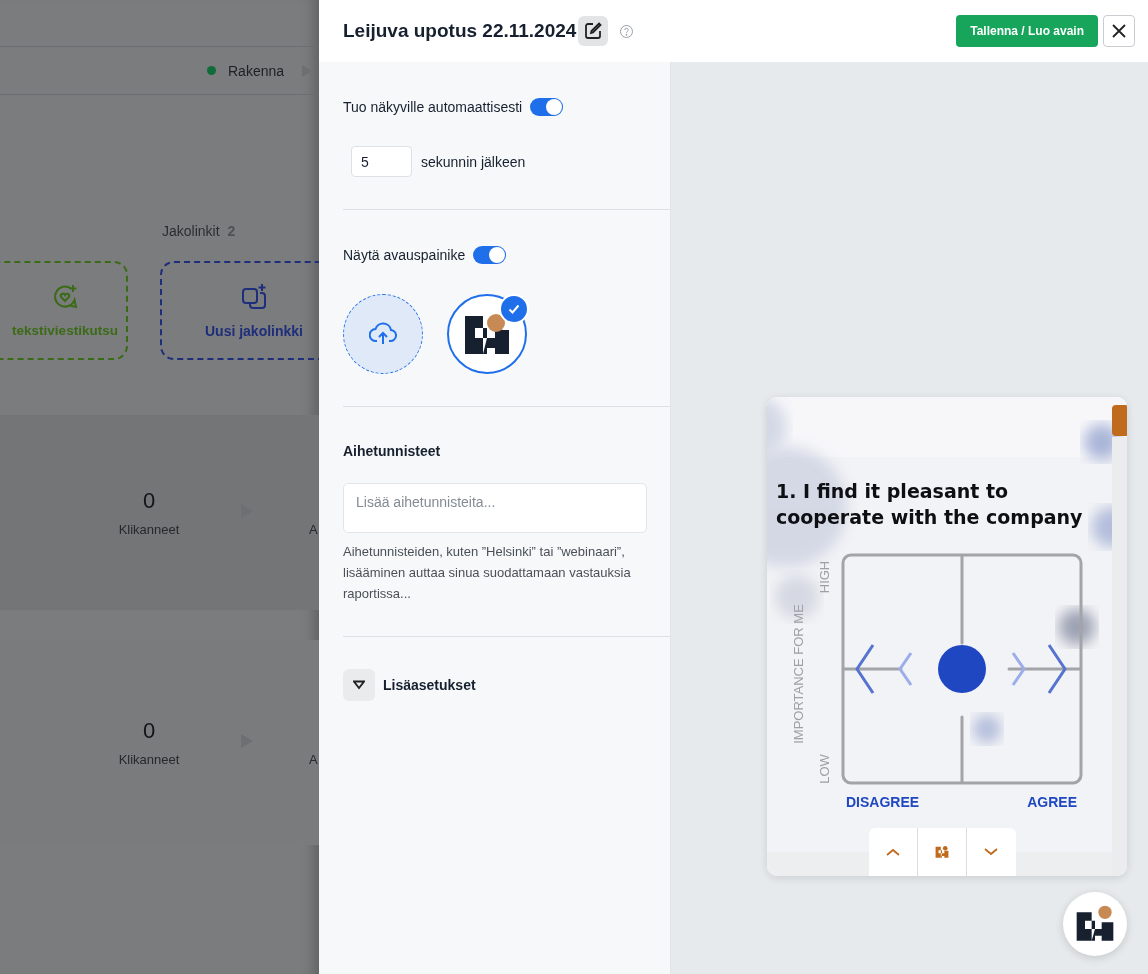 This screenshot has height=974, width=1148. I want to click on status-dot, so click(211, 70).